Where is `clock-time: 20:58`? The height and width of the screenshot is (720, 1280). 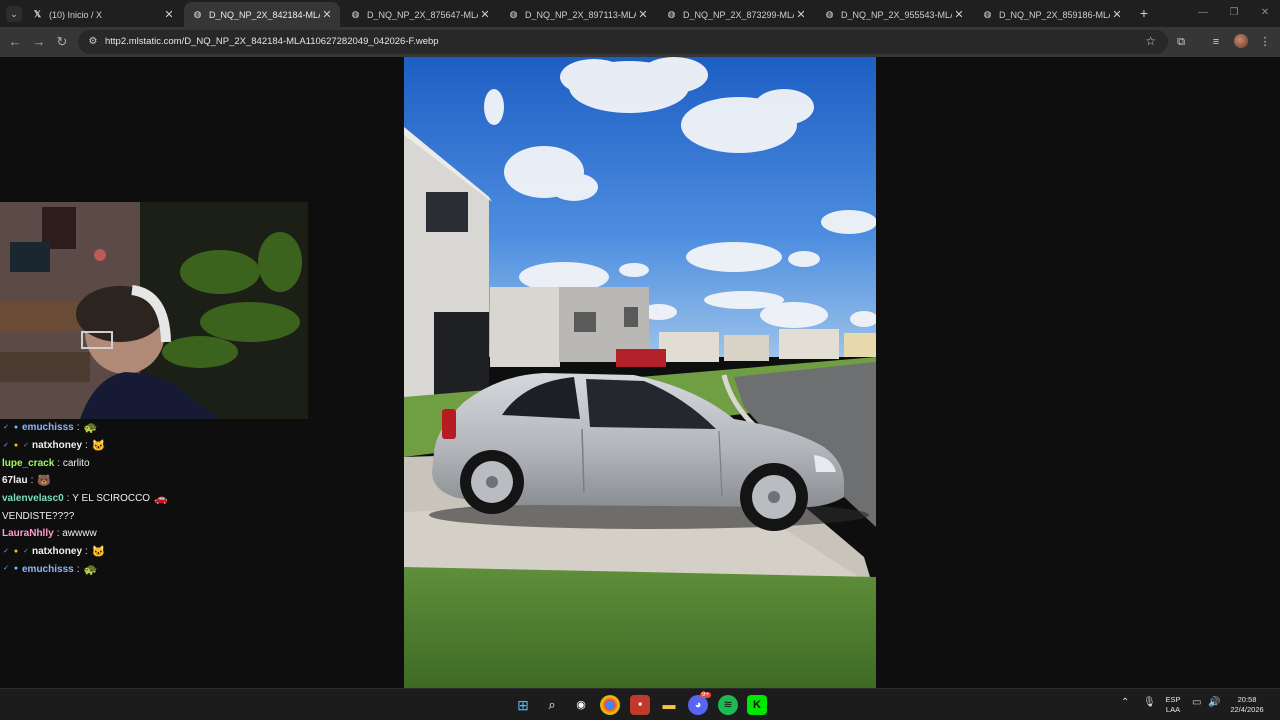 clock-time: 20:58 is located at coordinates (1247, 699).